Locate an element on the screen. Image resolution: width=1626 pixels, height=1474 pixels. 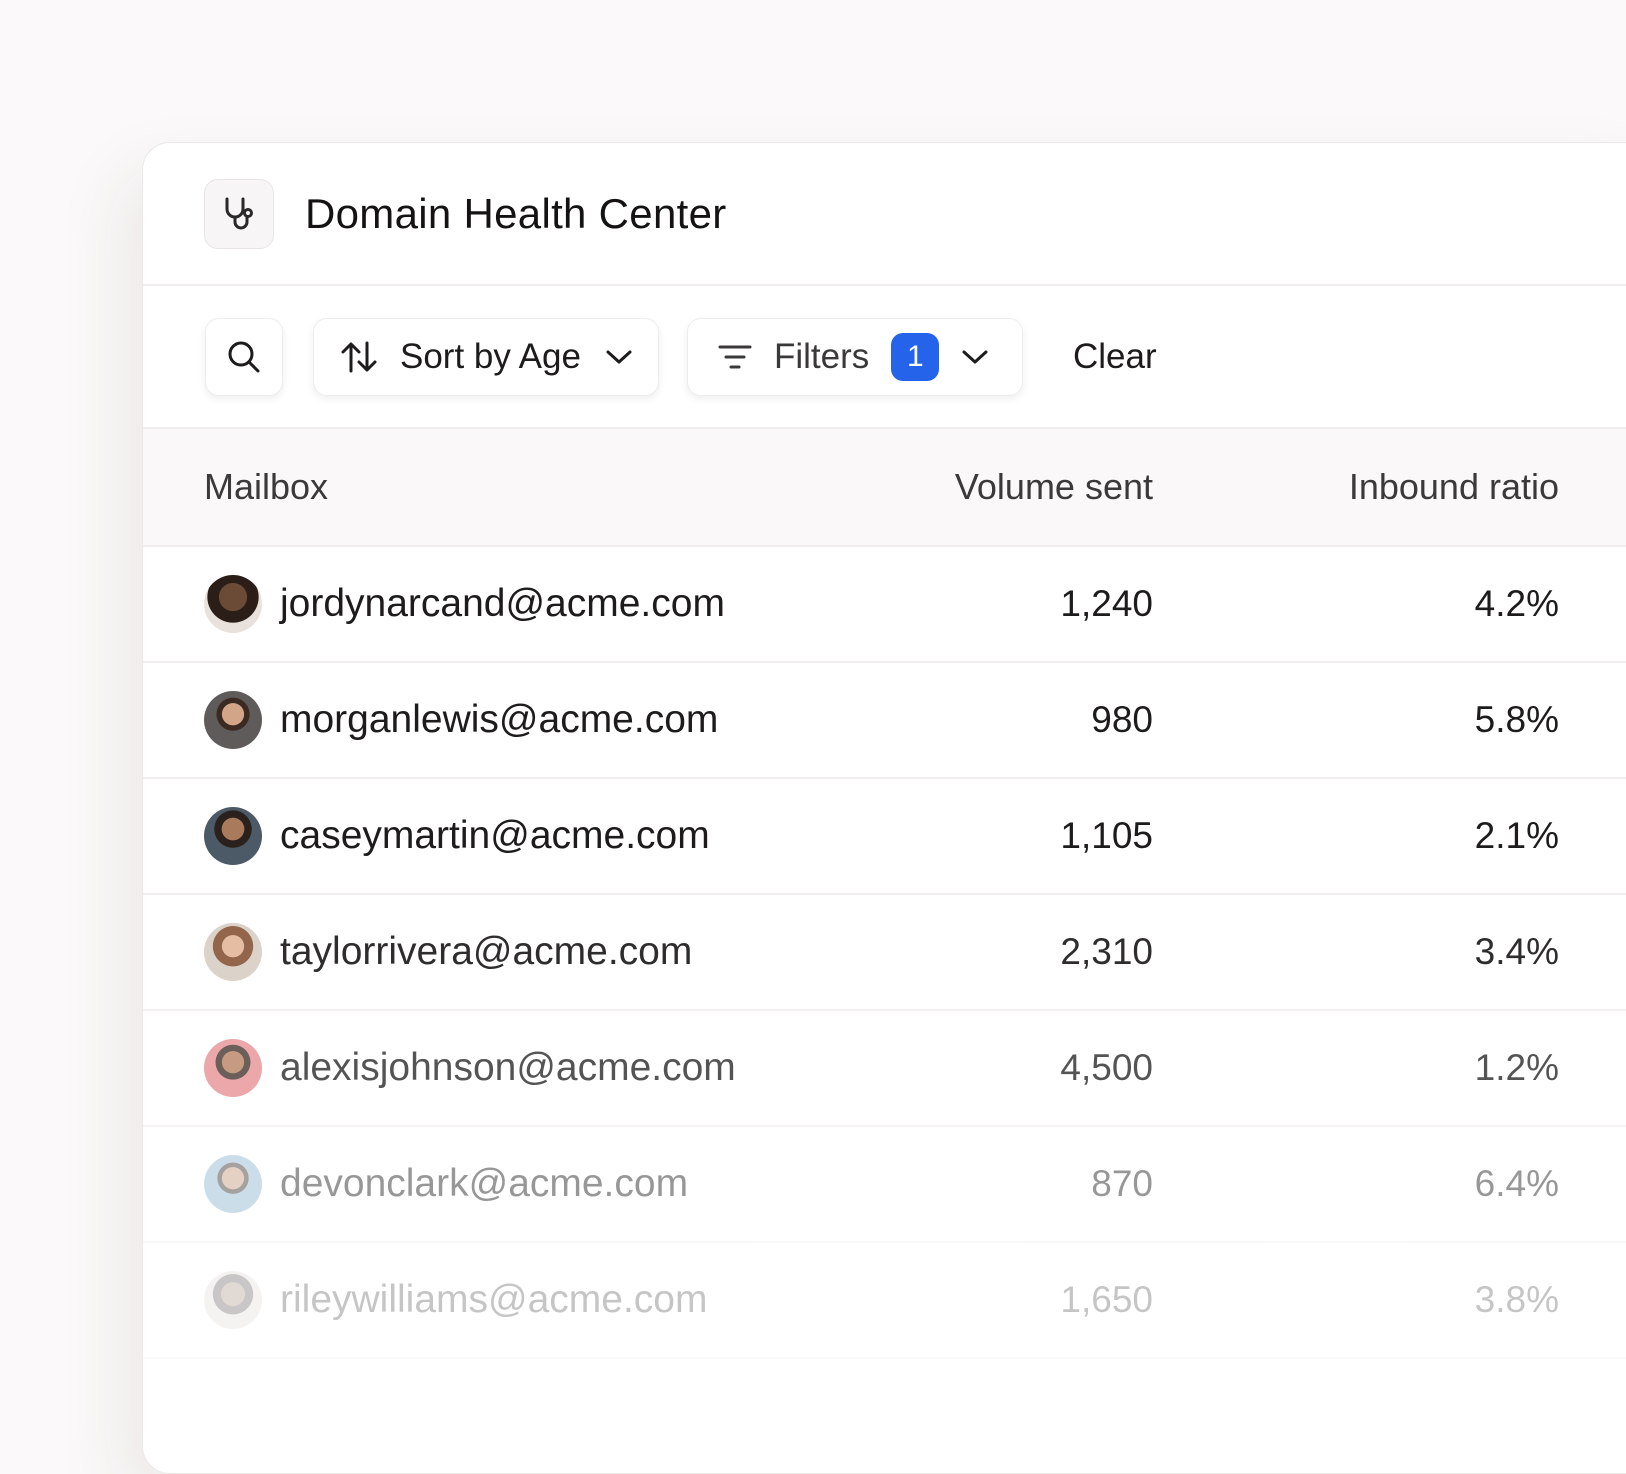
toolbar: Sort by Age Filters 1 Clear is located at coordinates (884, 357).